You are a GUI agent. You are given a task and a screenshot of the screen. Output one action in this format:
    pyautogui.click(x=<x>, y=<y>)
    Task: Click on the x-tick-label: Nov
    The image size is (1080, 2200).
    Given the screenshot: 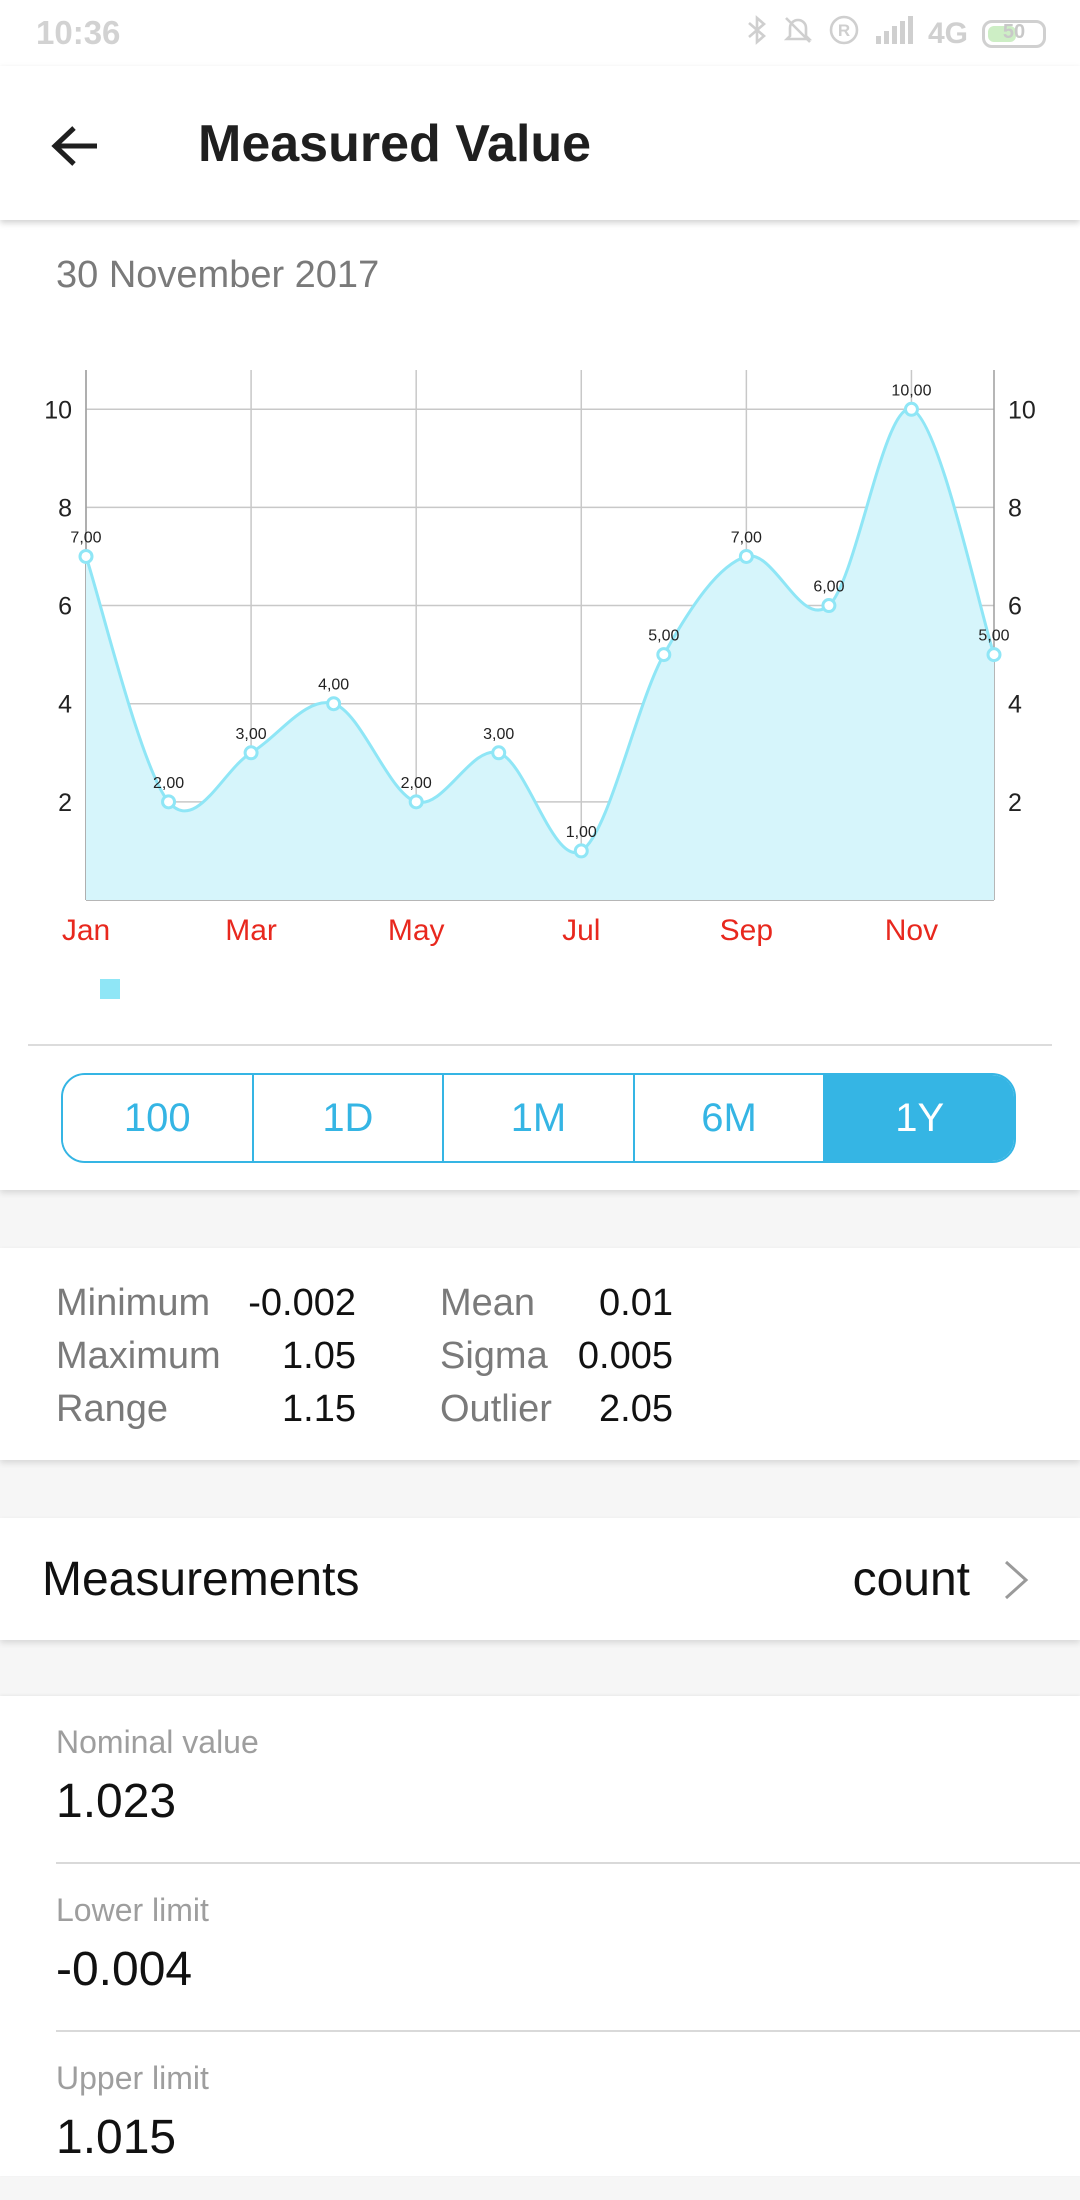 What is the action you would take?
    pyautogui.click(x=911, y=930)
    